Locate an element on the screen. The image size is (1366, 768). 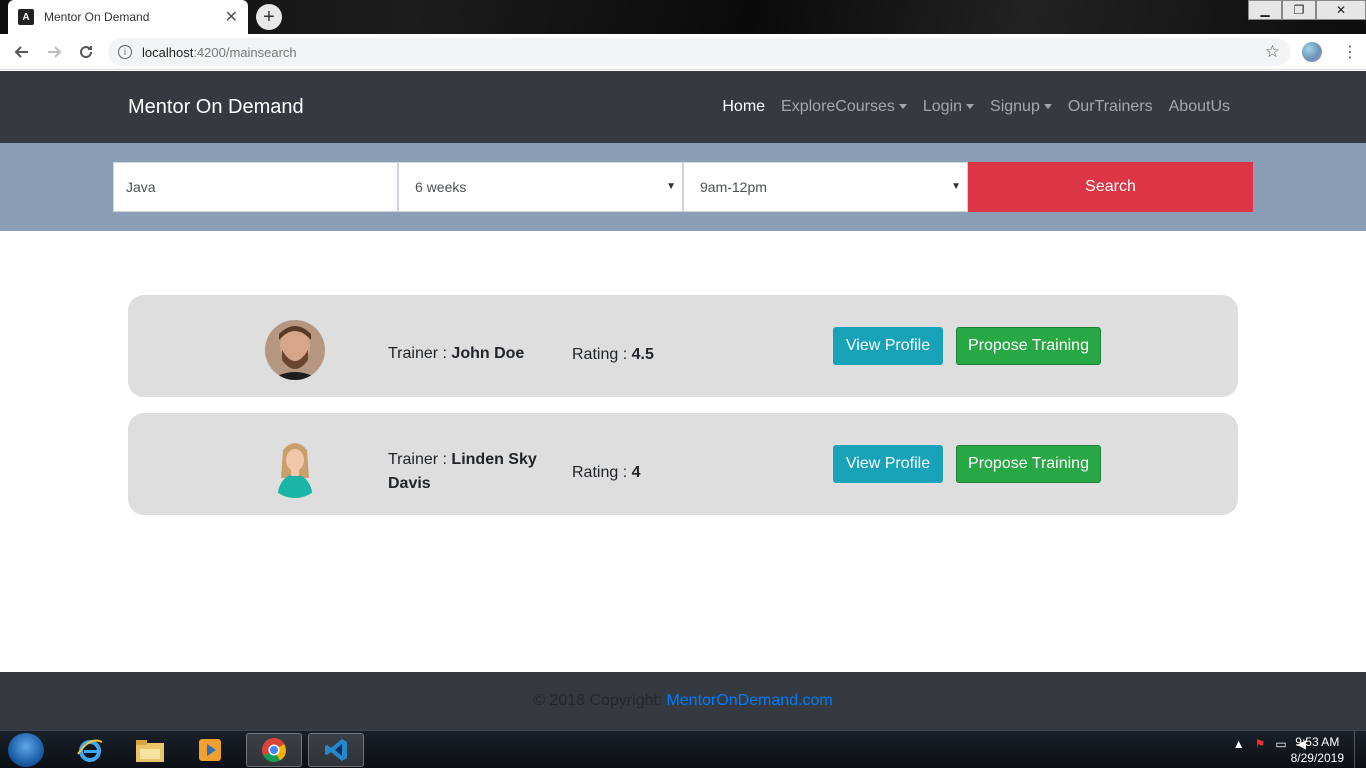
action-center-flag-icon: ⚑ is located at coordinates (1260, 744).